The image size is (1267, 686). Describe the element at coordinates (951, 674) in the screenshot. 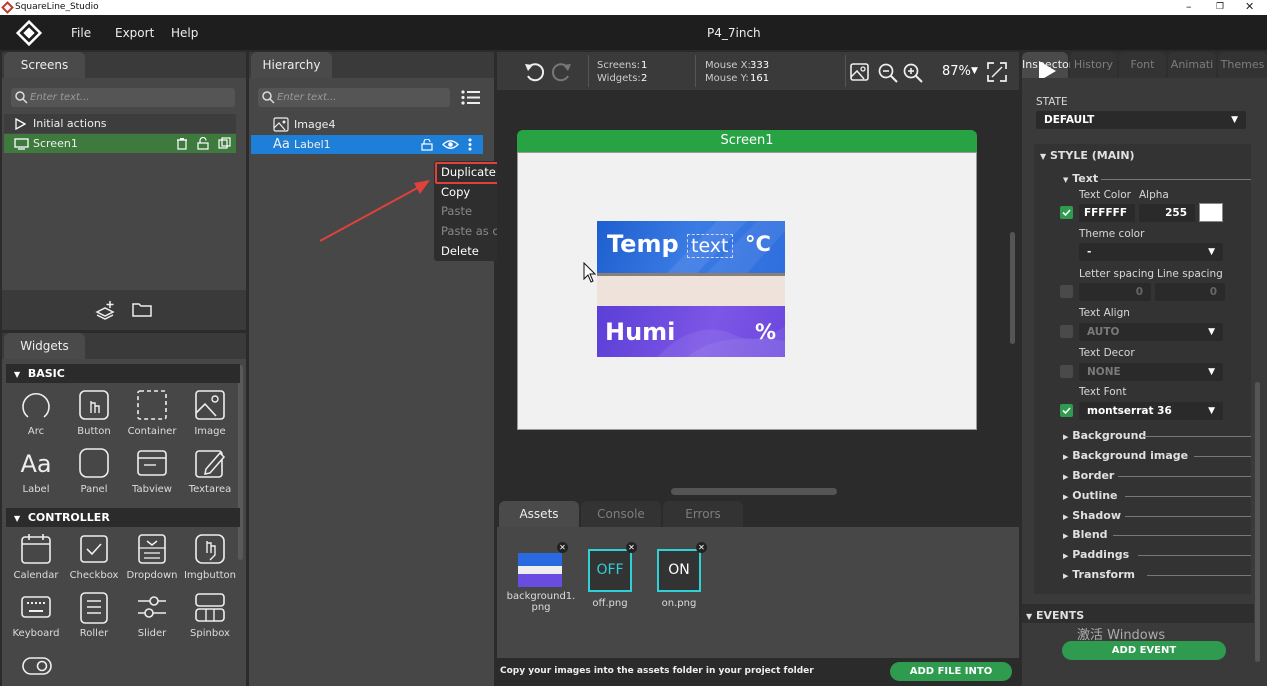

I see `add-file-into-assets-button: ADD FILE INTO ASSETS` at that location.